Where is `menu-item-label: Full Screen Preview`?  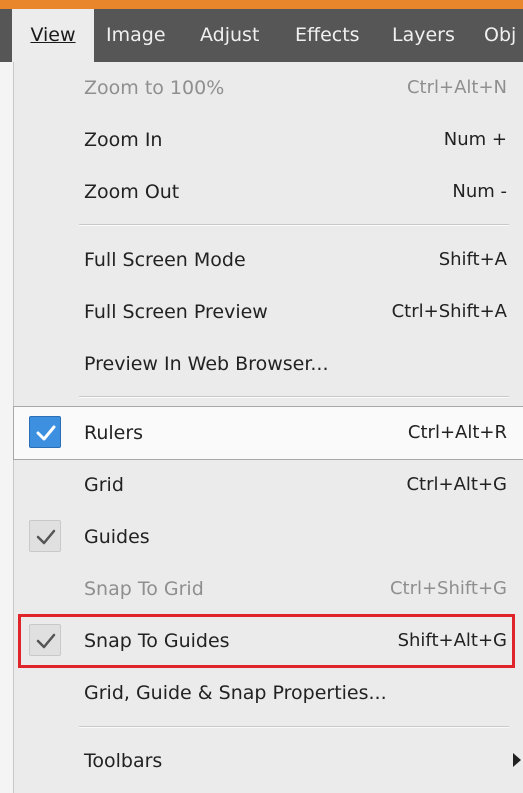 menu-item-label: Full Screen Preview is located at coordinates (176, 312).